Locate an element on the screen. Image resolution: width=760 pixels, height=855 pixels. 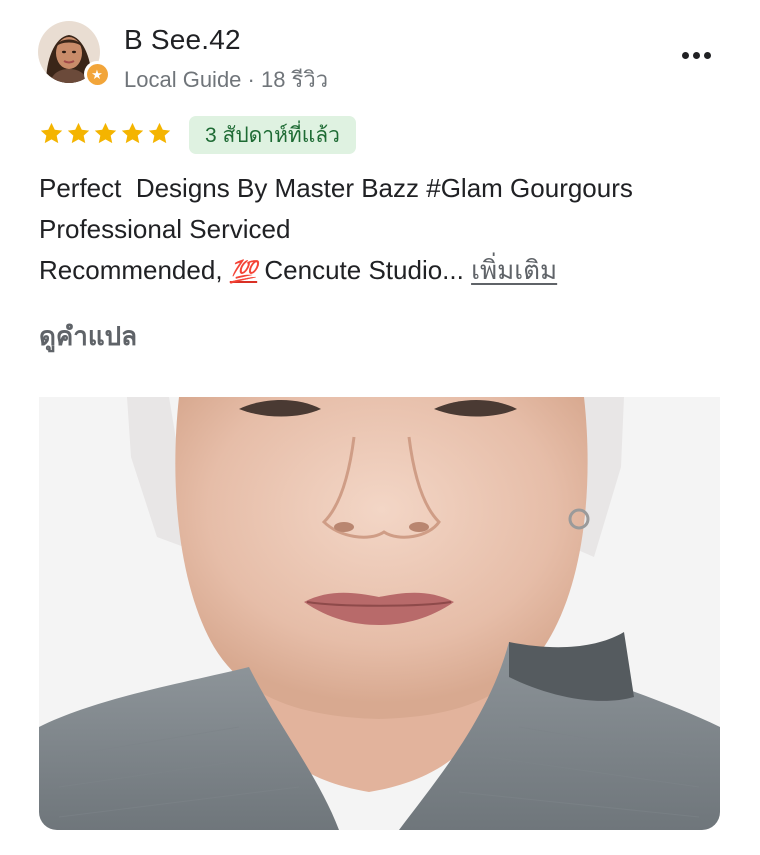
local-guide-star-icon: ★ is located at coordinates (97, 74).